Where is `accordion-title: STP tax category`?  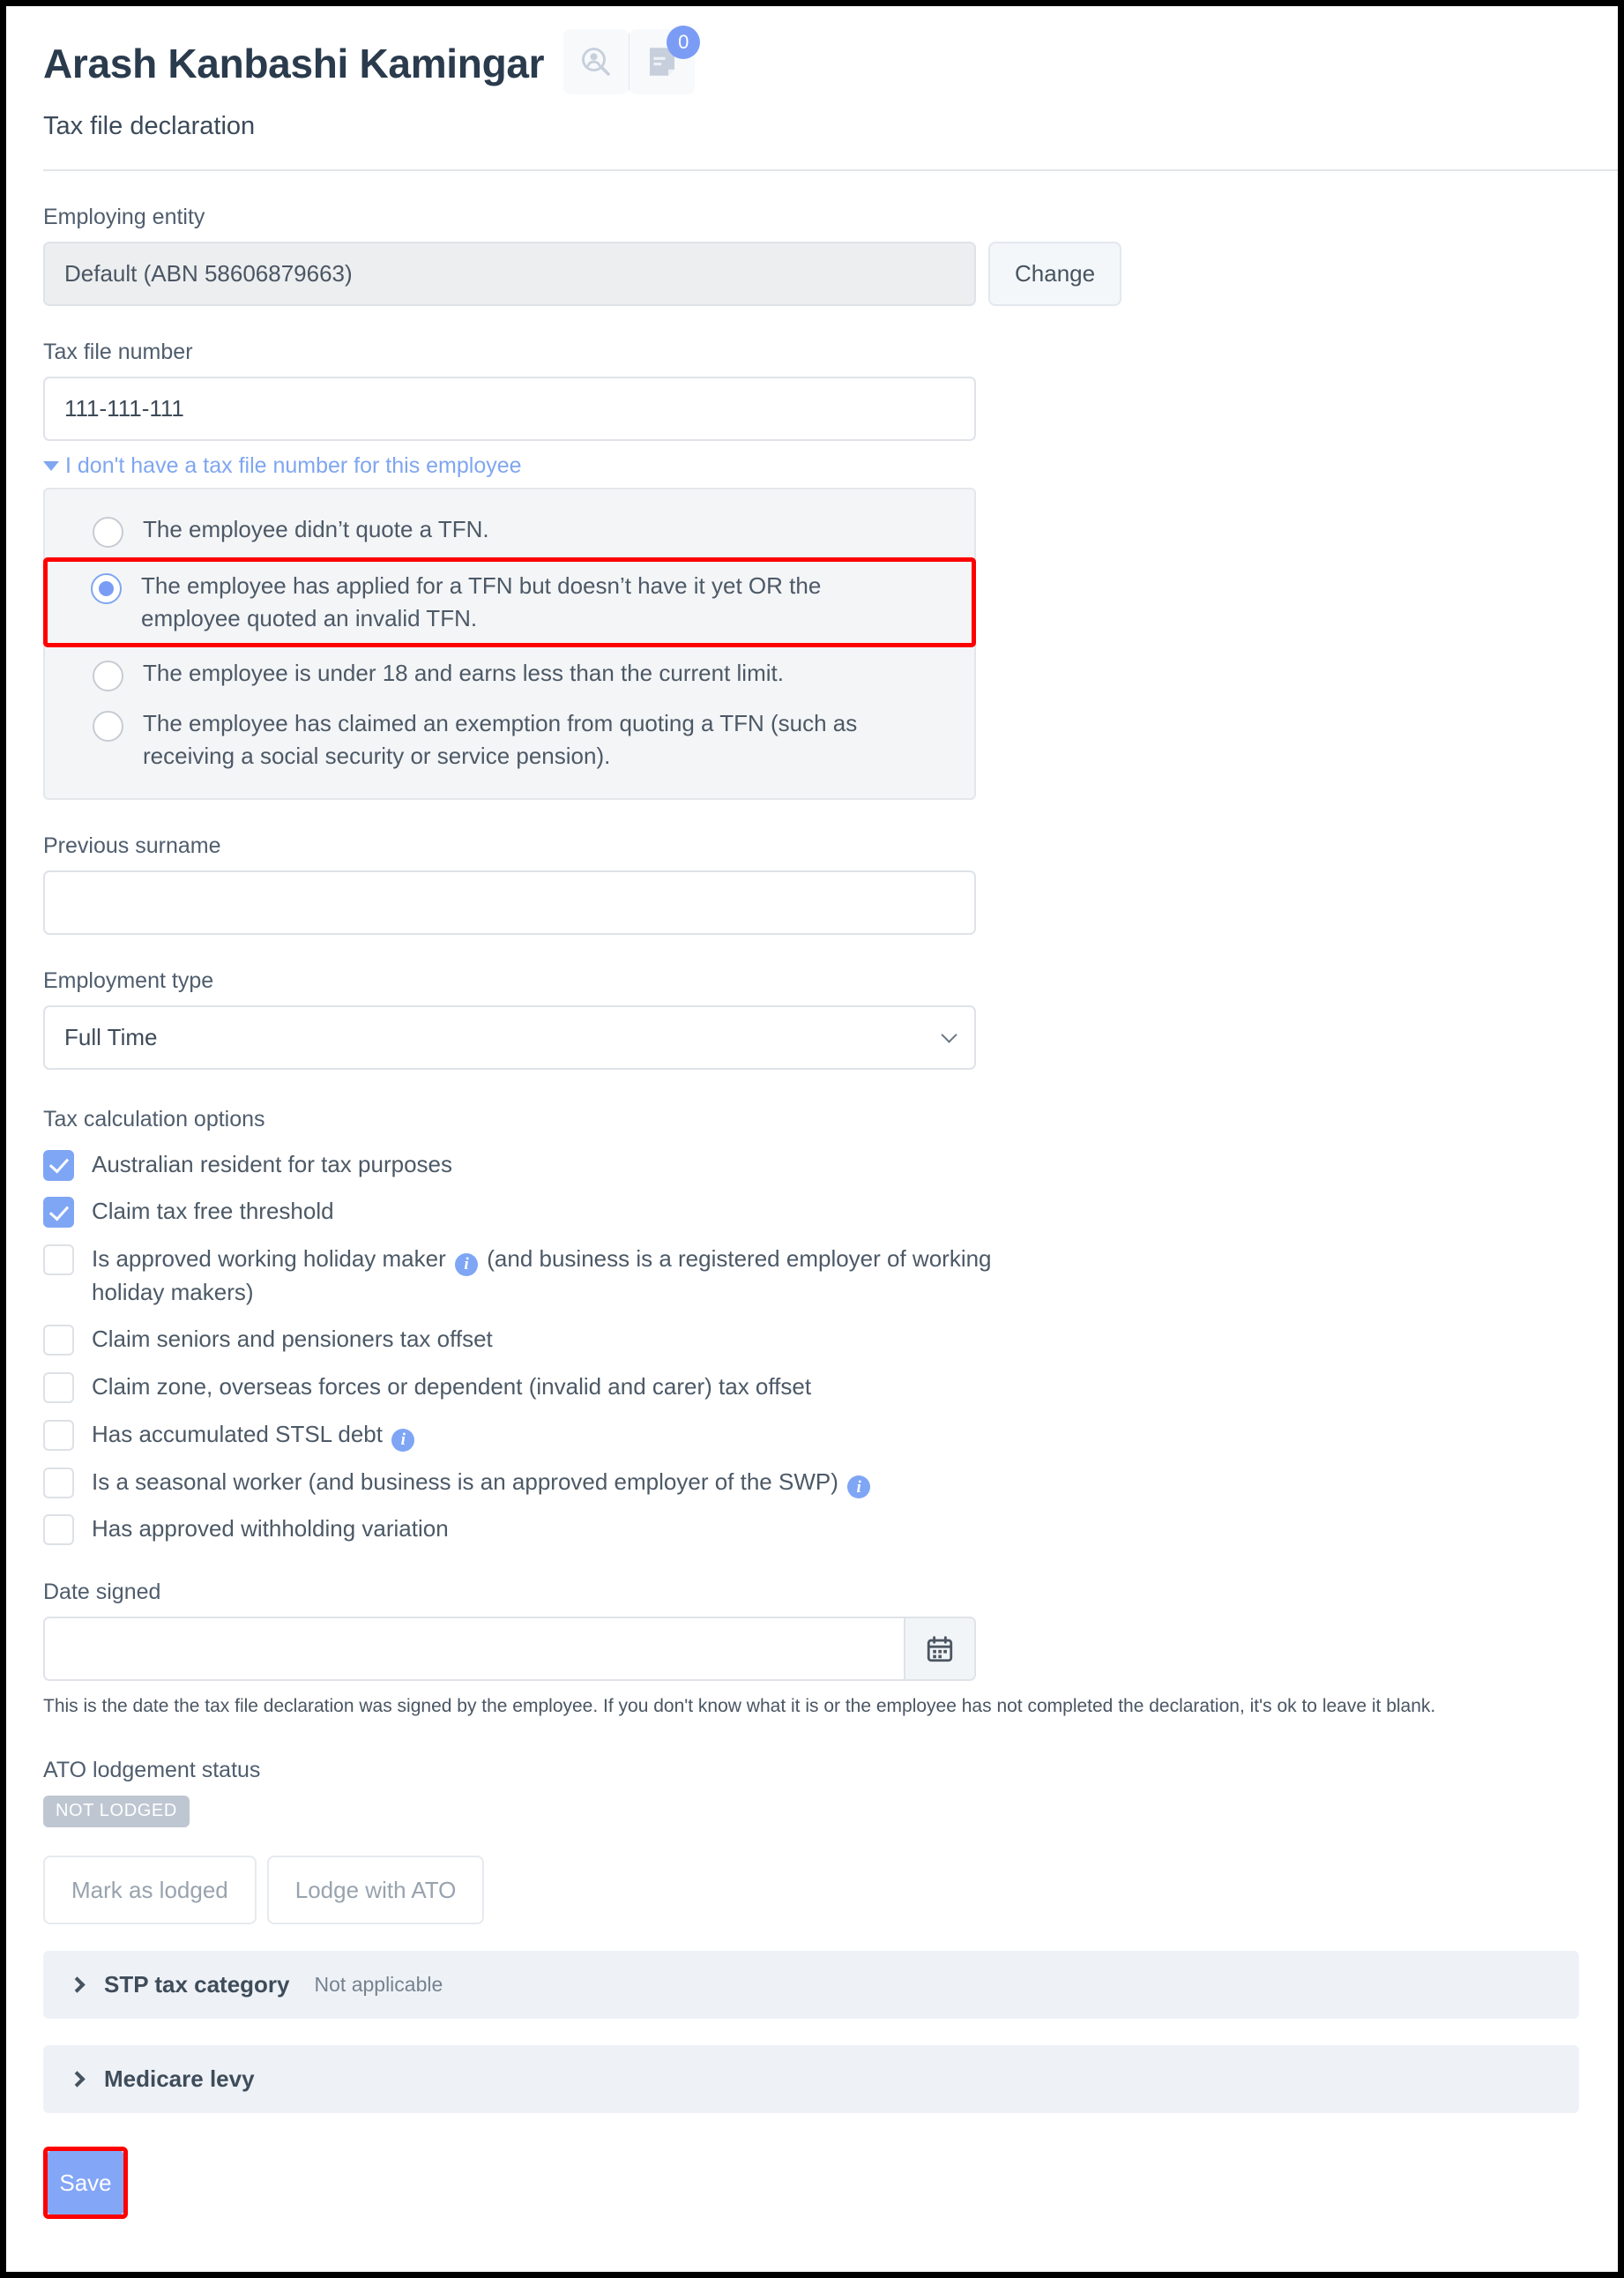 accordion-title: STP tax category is located at coordinates (197, 1984).